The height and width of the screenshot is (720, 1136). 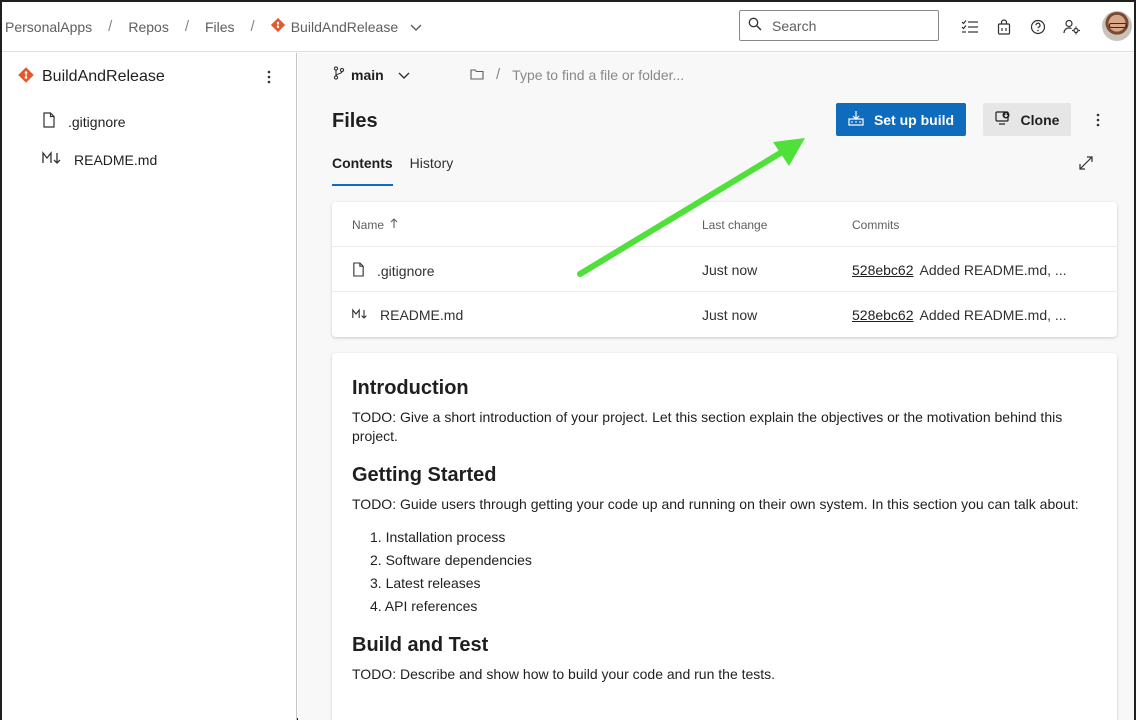 What do you see at coordinates (1002, 119) in the screenshot?
I see `clone-icon` at bounding box center [1002, 119].